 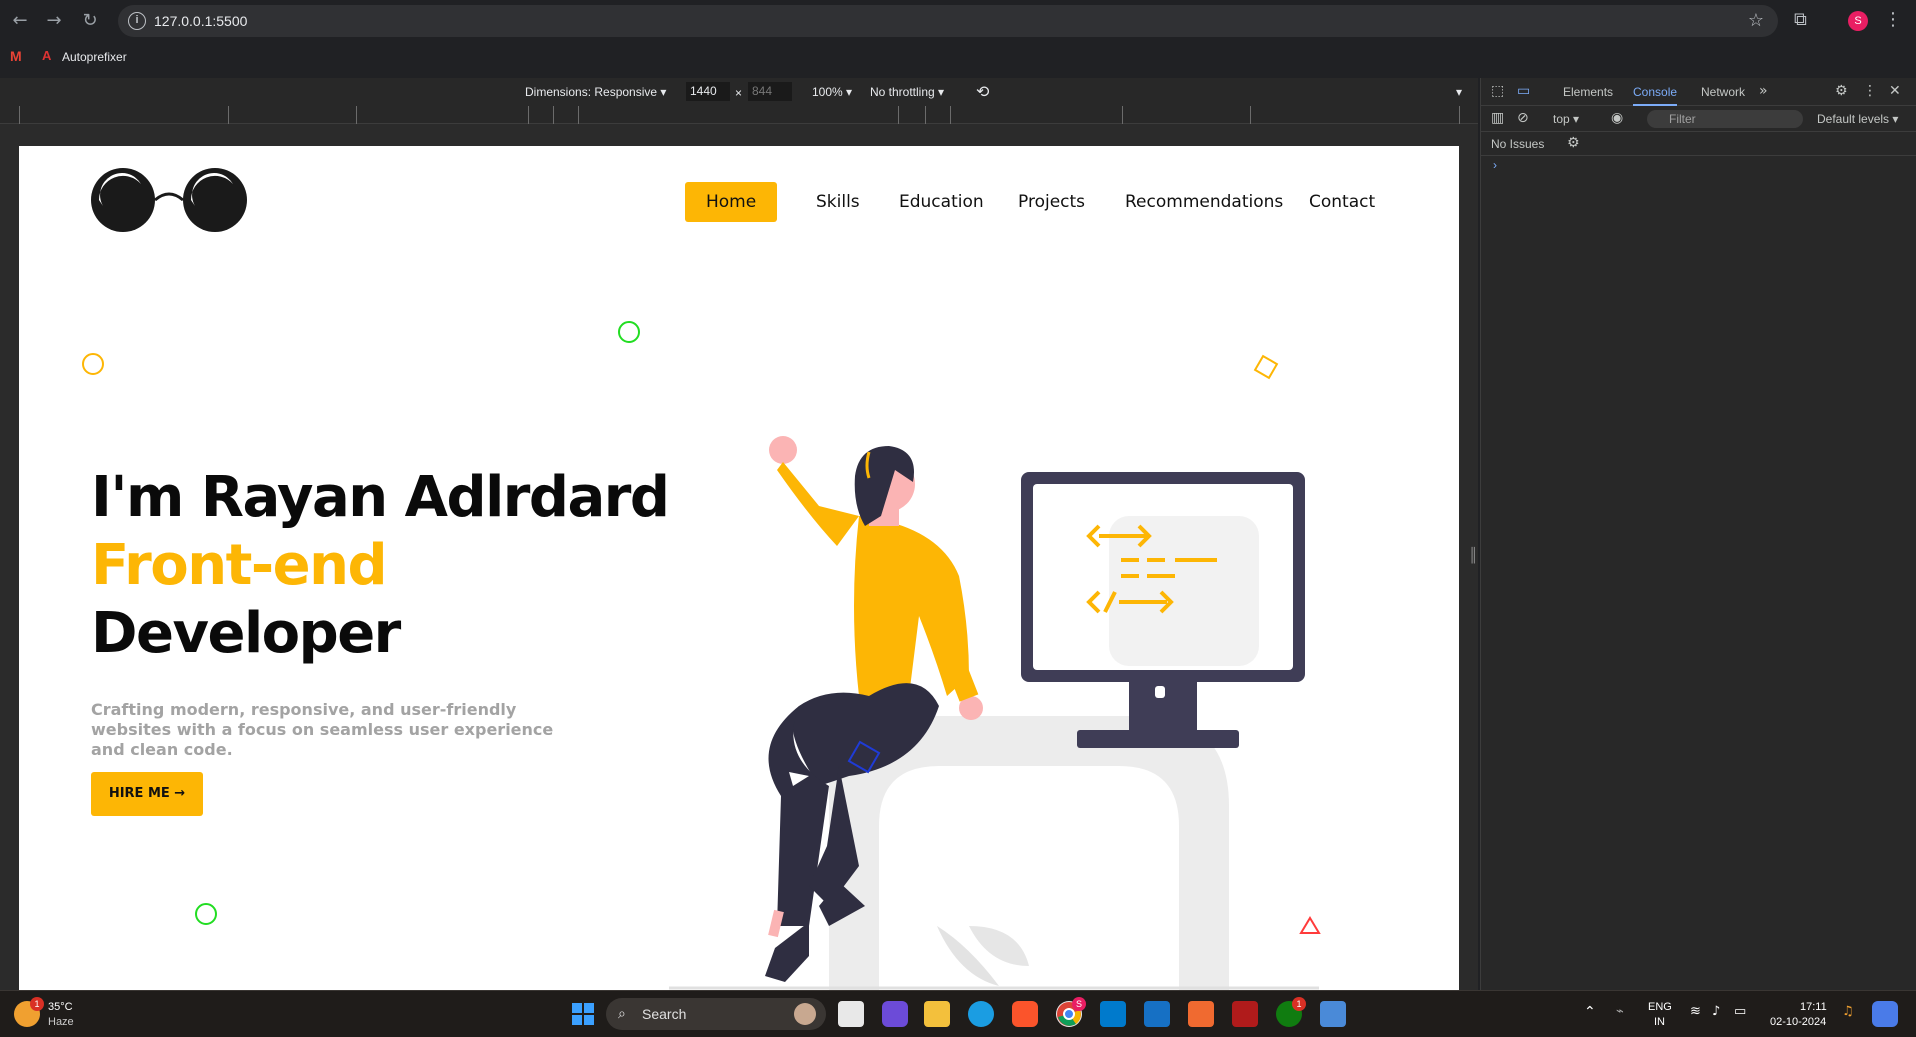 I want to click on close-icon: ✕, so click(x=1895, y=91).